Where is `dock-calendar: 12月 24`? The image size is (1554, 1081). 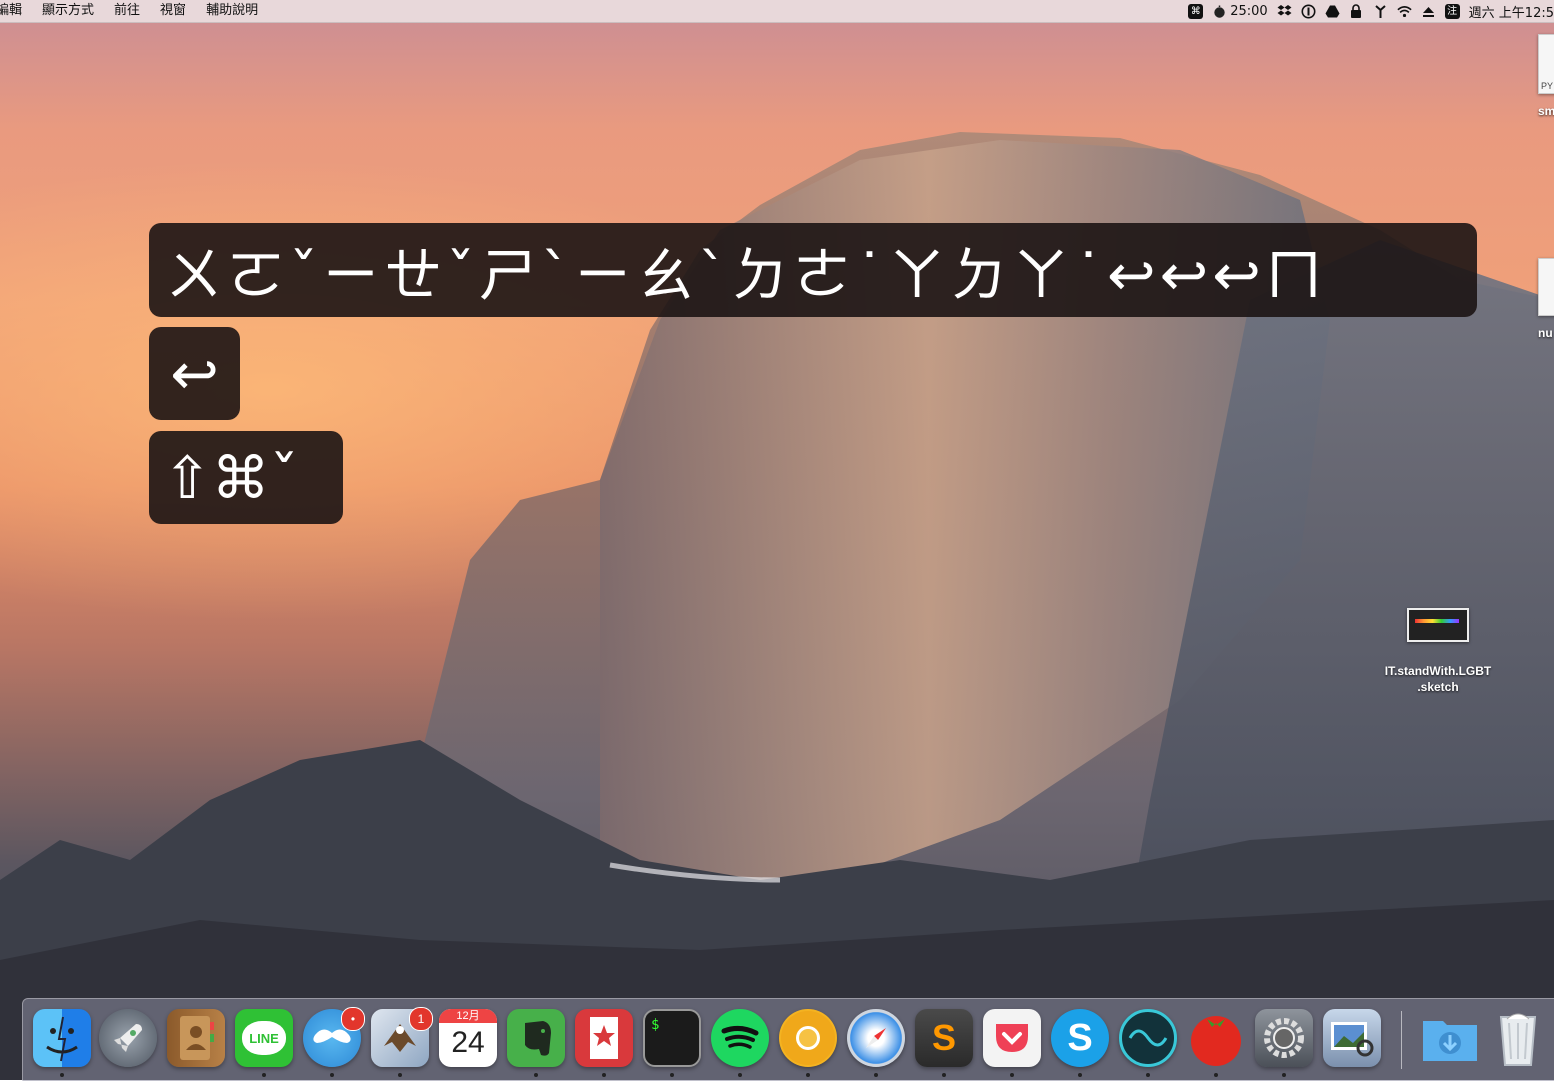 dock-calendar: 12月 24 is located at coordinates (468, 1038).